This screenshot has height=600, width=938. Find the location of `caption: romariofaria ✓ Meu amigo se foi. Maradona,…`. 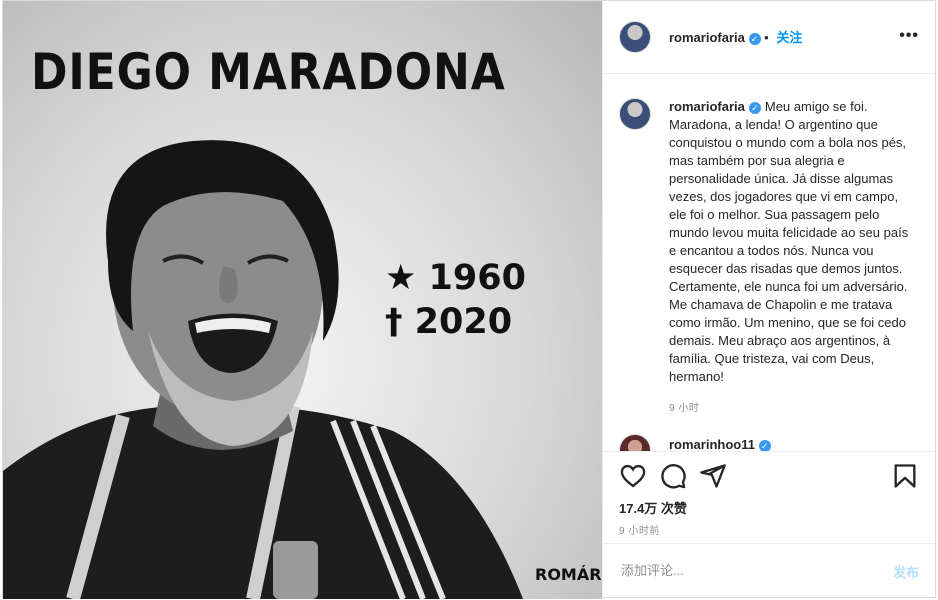

caption: romariofaria ✓ Meu amigo se foi. Maradona,… is located at coordinates (791, 242).